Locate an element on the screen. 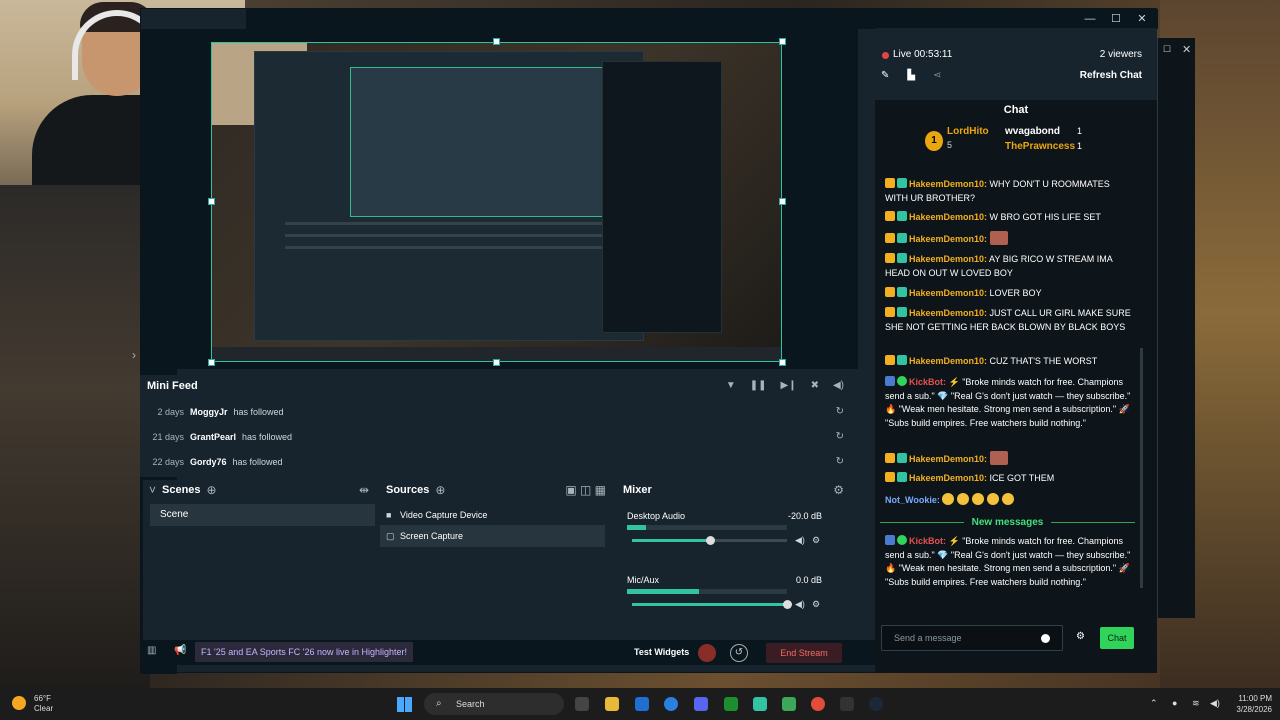 This screenshot has width=1280, height=720. feed-age: 22 days is located at coordinates (168, 461).